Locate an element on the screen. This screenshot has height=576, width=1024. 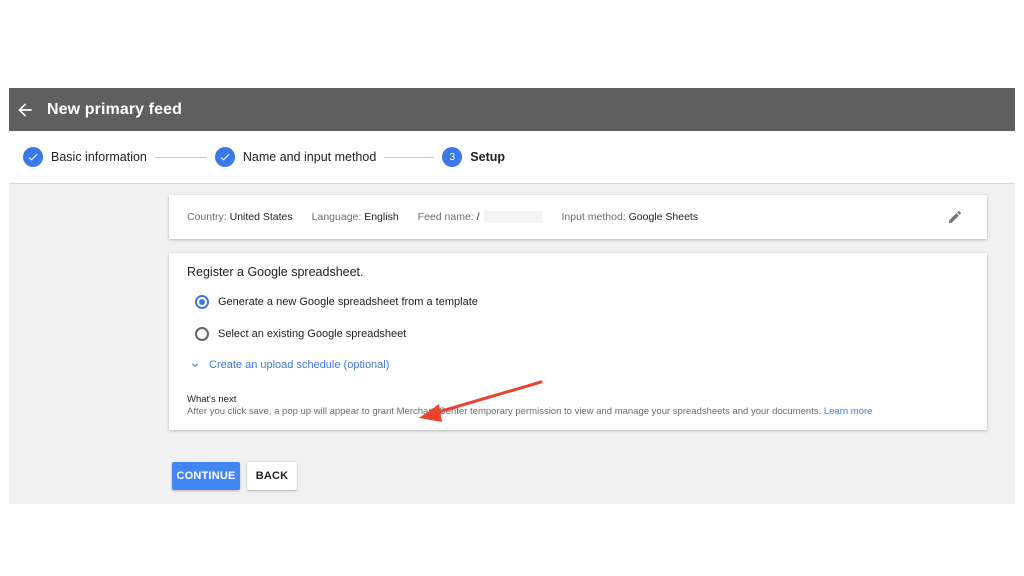
back-button: BACK is located at coordinates (272, 476).